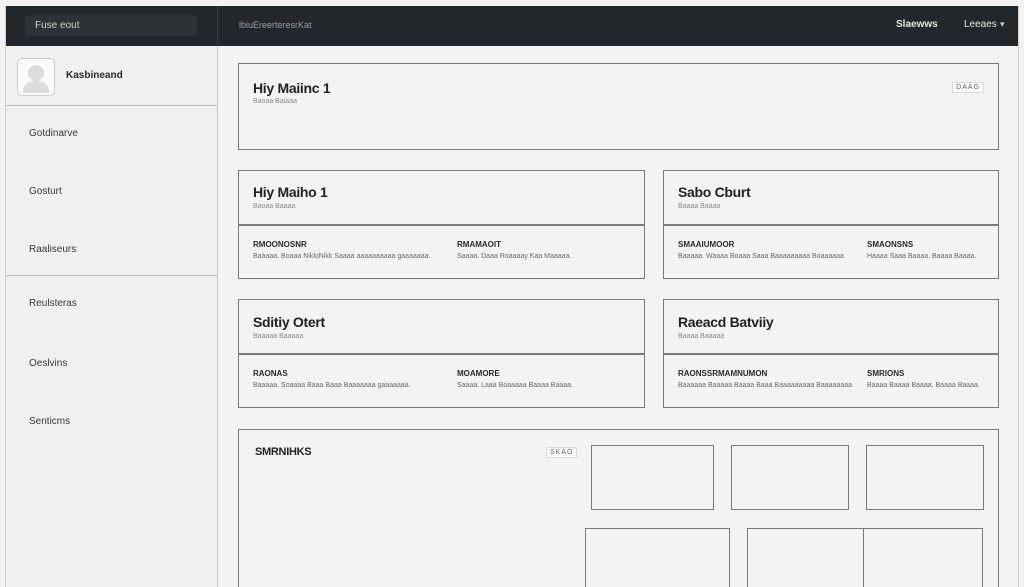 The image size is (1024, 587). What do you see at coordinates (111, 25) in the screenshot?
I see `search-input: Fuse eout` at bounding box center [111, 25].